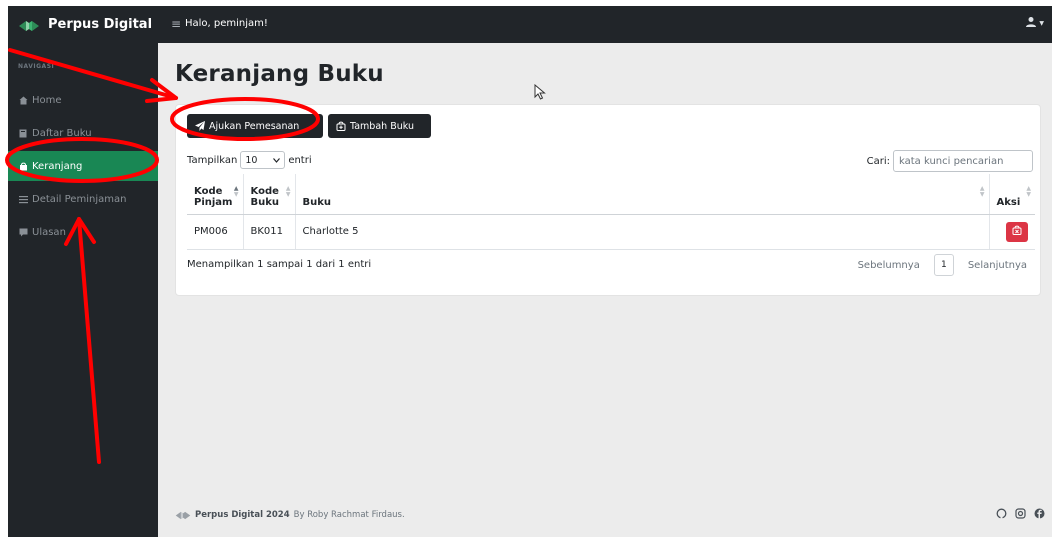 The width and height of the screenshot is (1060, 537). I want to click on social-links, so click(1020, 513).